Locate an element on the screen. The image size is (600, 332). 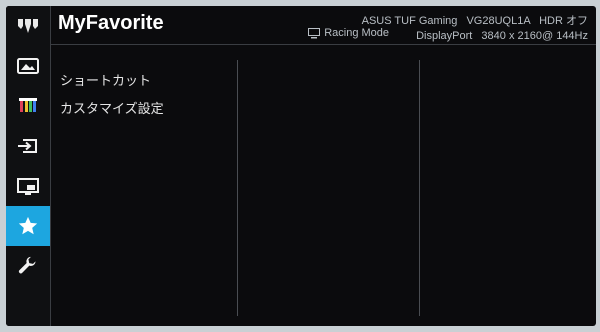
sidebar-item-color is located at coordinates (28, 106).